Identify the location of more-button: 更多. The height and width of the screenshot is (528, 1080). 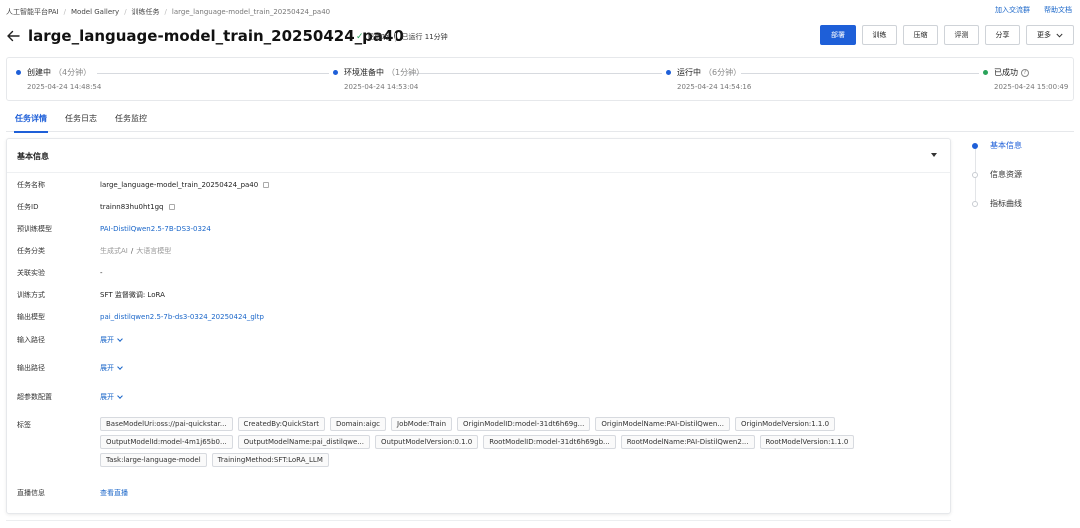
(1050, 35).